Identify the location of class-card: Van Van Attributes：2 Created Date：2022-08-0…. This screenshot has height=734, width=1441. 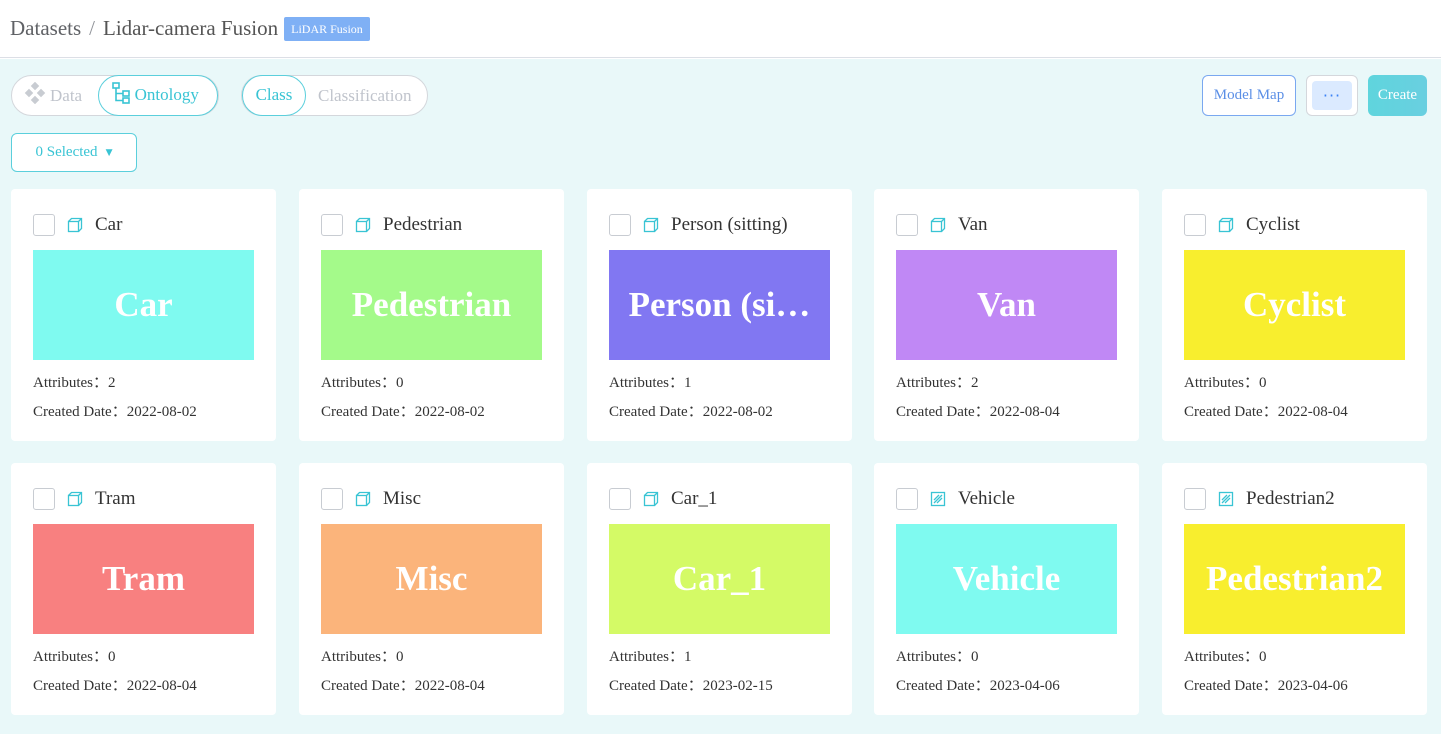
(1006, 315).